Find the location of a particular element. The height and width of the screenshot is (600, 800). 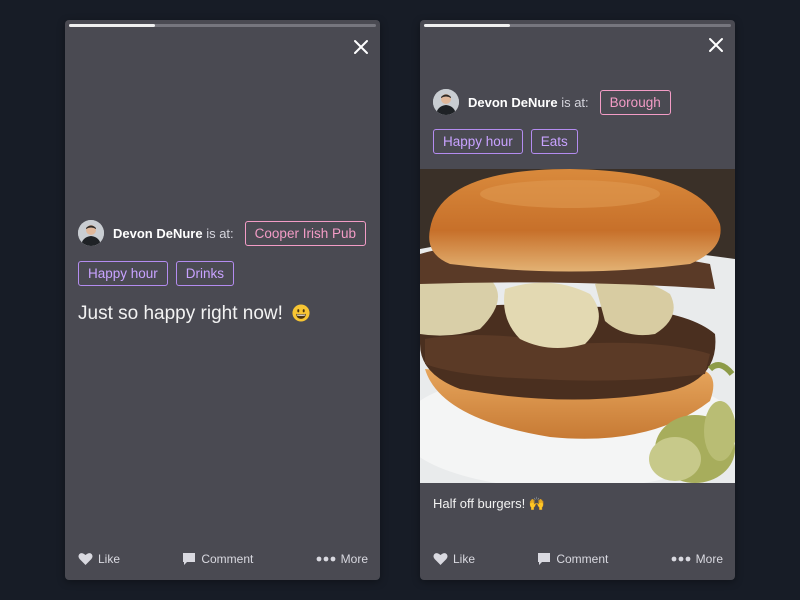

caption: Half off burgers! 🙌 is located at coordinates (489, 503).